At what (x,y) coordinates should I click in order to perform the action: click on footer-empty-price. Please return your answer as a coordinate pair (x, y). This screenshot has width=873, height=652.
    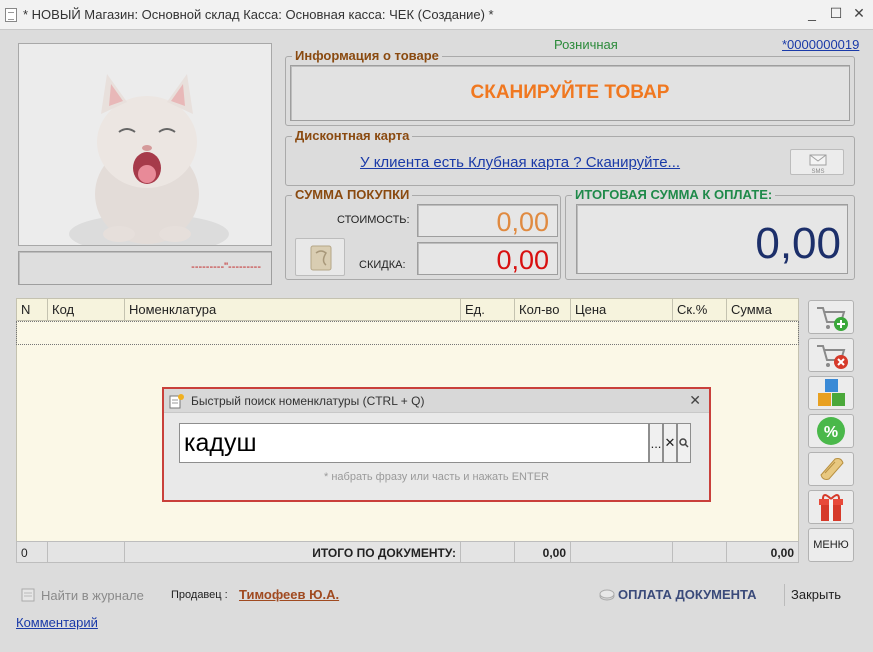
    Looking at the image, I should click on (622, 552).